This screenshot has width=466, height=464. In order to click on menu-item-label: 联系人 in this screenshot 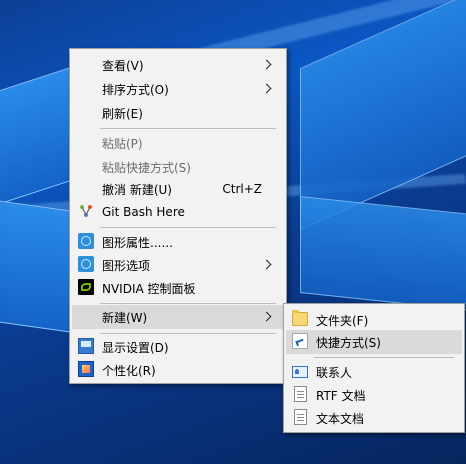, I will do `click(334, 372)`.